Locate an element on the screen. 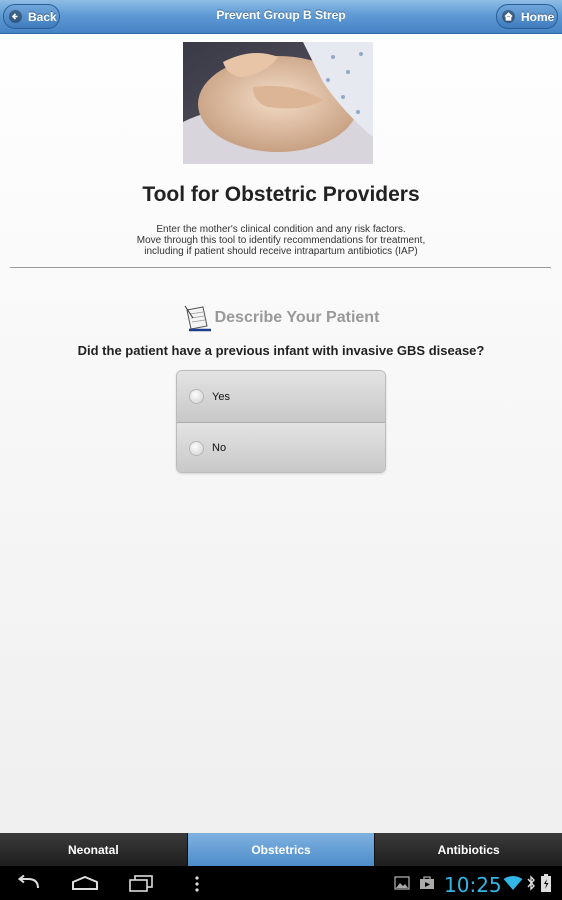  tab-obstetrics: Obstetrics is located at coordinates (281, 849).